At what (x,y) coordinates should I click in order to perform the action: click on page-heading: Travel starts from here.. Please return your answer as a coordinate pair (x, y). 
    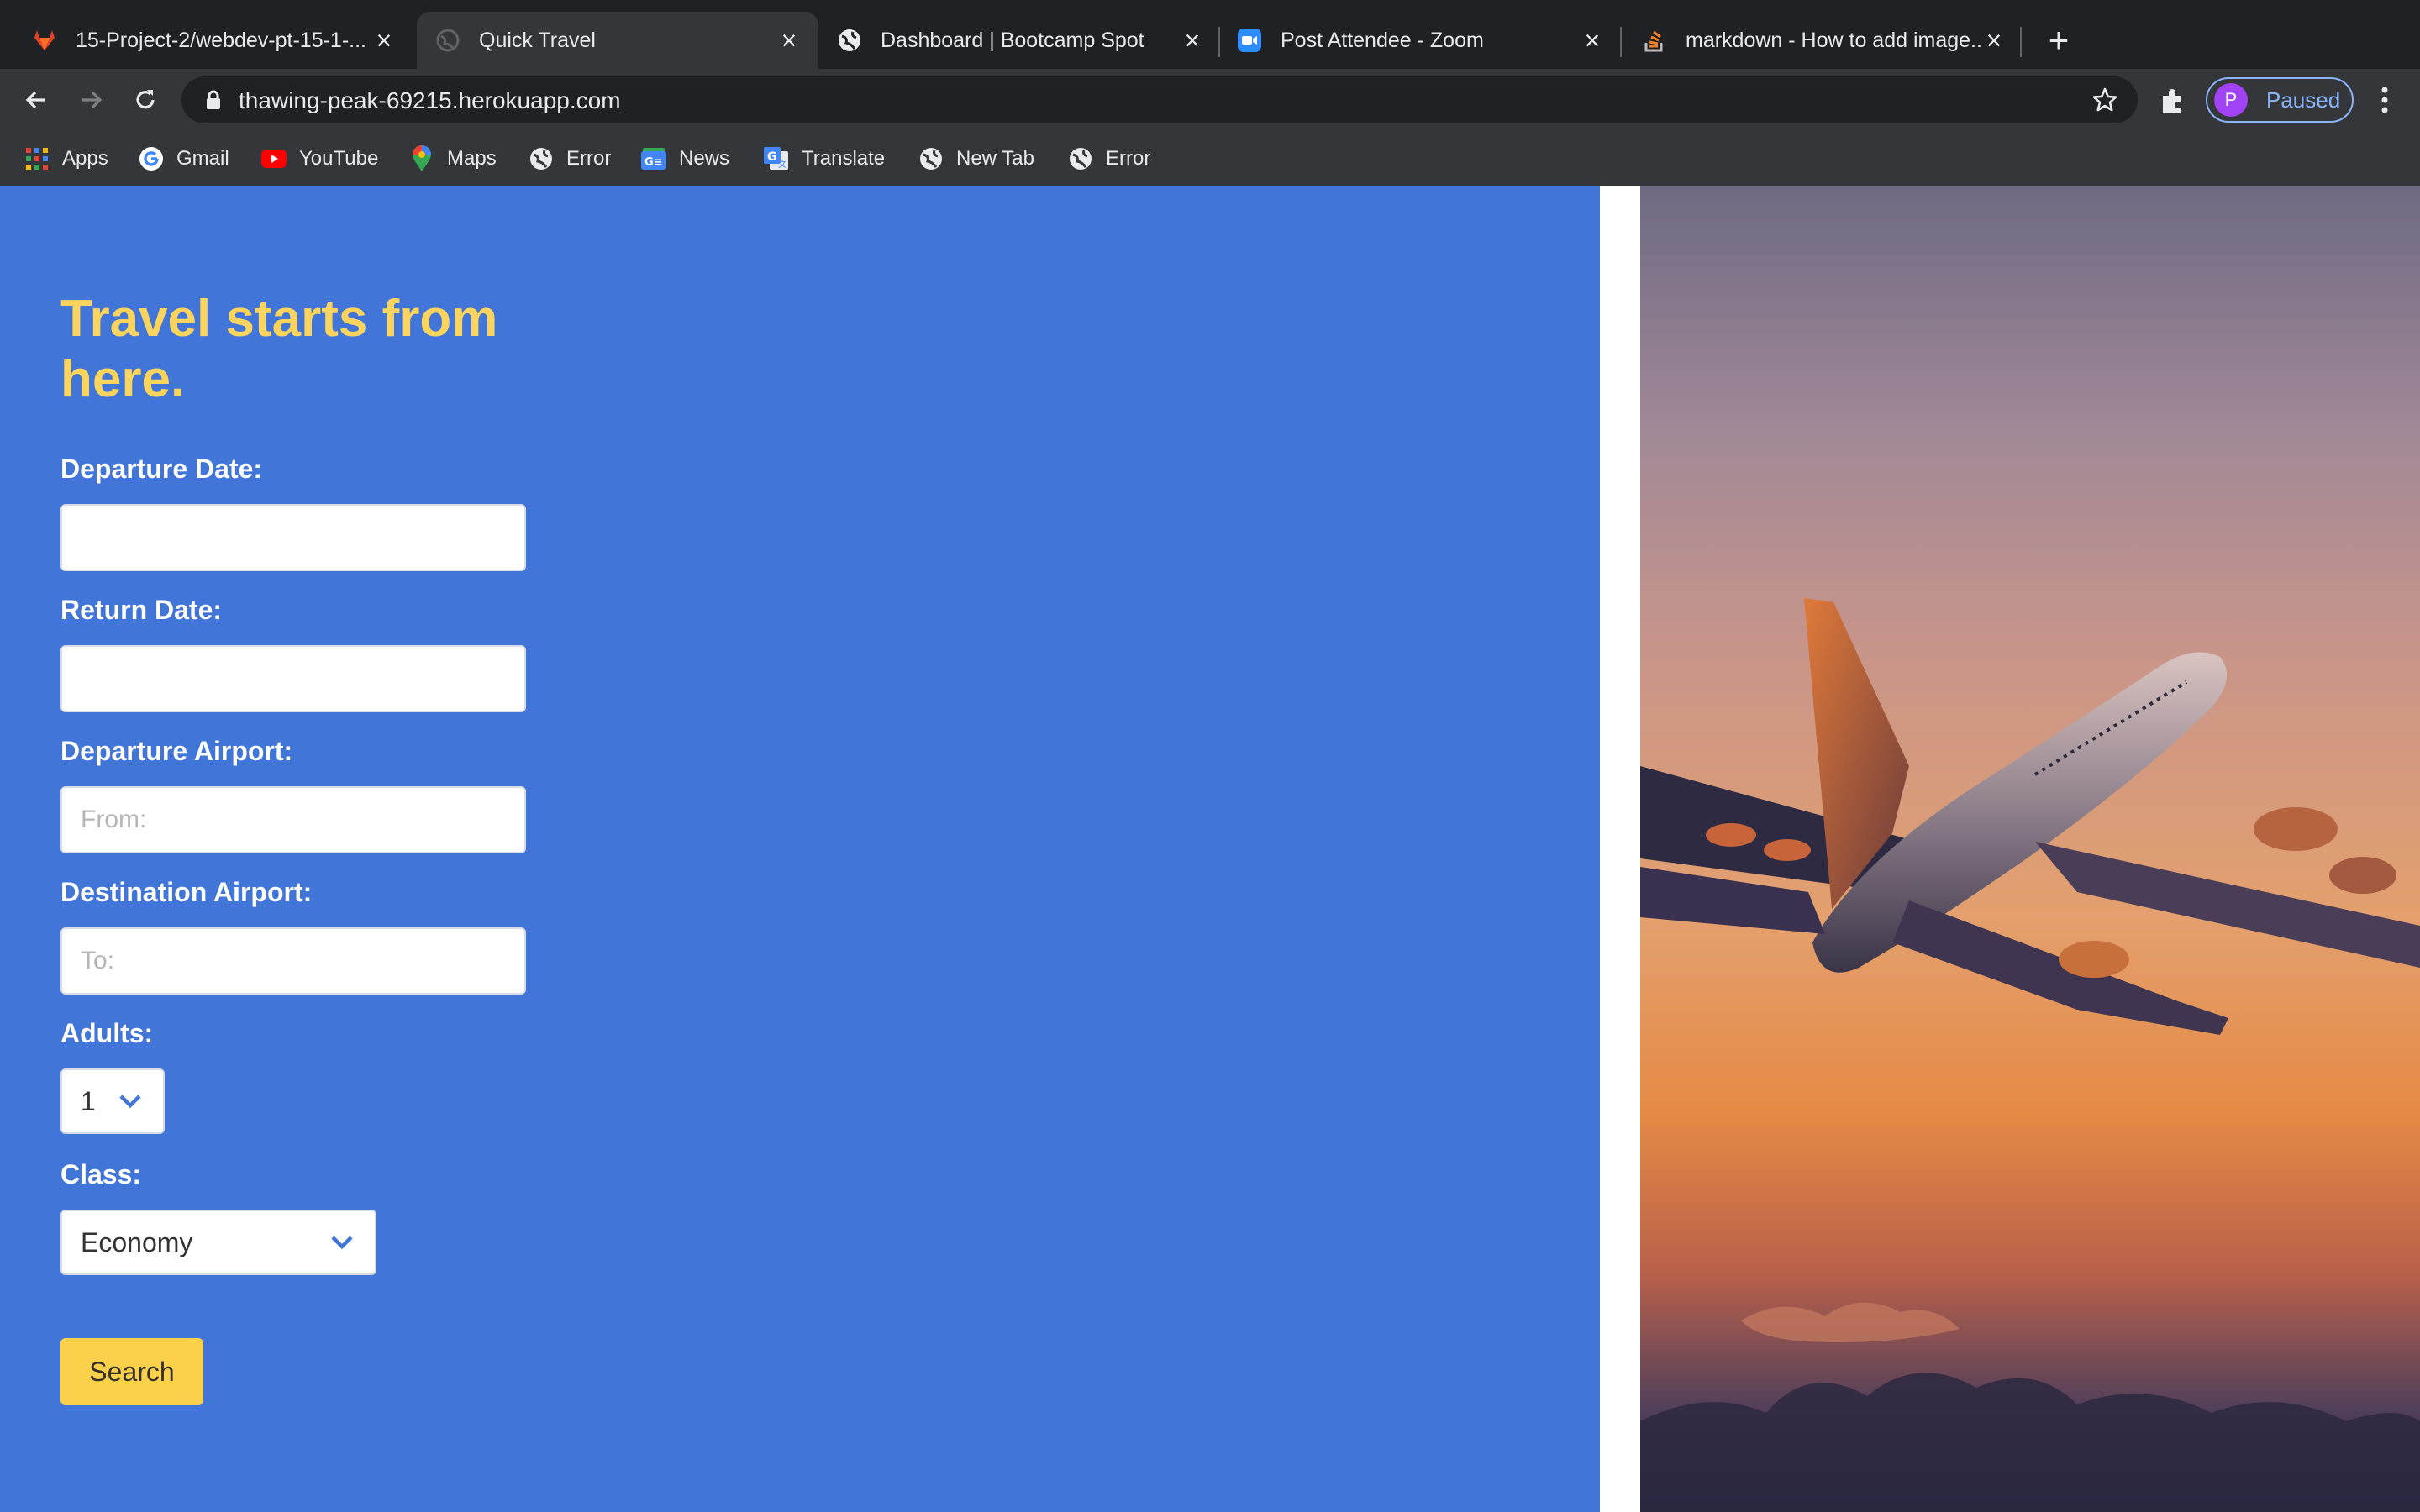
    Looking at the image, I should click on (279, 349).